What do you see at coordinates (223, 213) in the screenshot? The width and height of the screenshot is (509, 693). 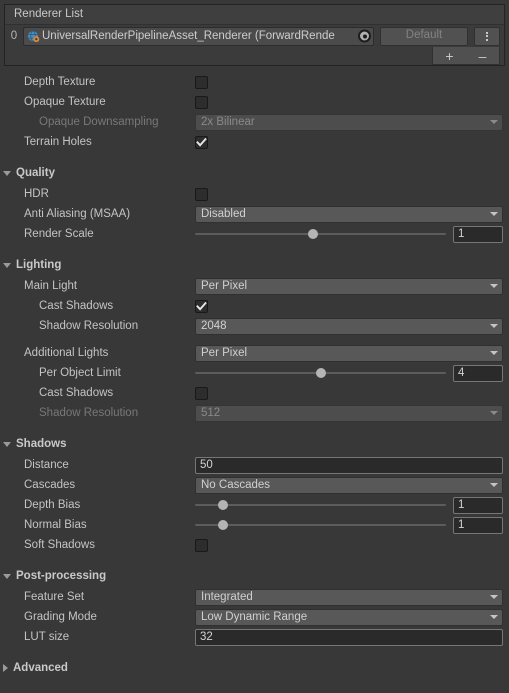 I see `dropdown-value-anti-aliasing-msaa: Disabled` at bounding box center [223, 213].